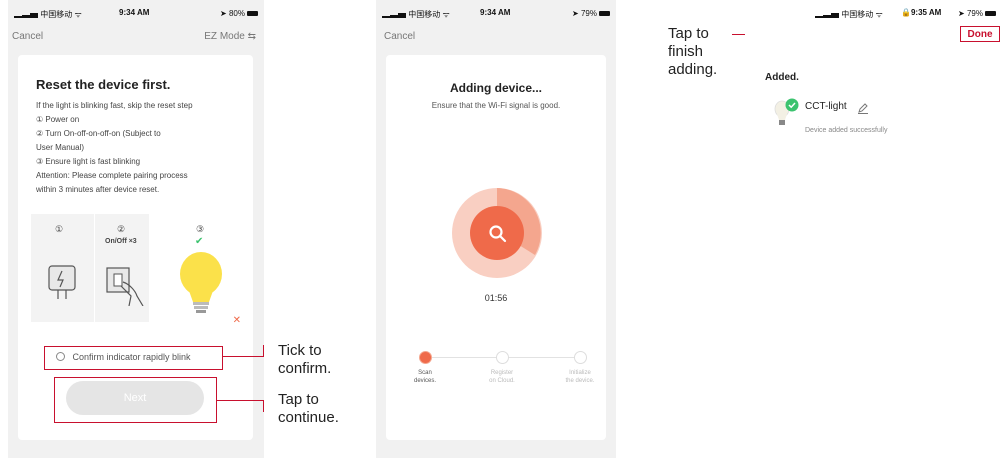 The image size is (1000, 458). Describe the element at coordinates (496, 105) in the screenshot. I see `page-subtitle: Ensure that the Wi-Fi signal is good.` at that location.